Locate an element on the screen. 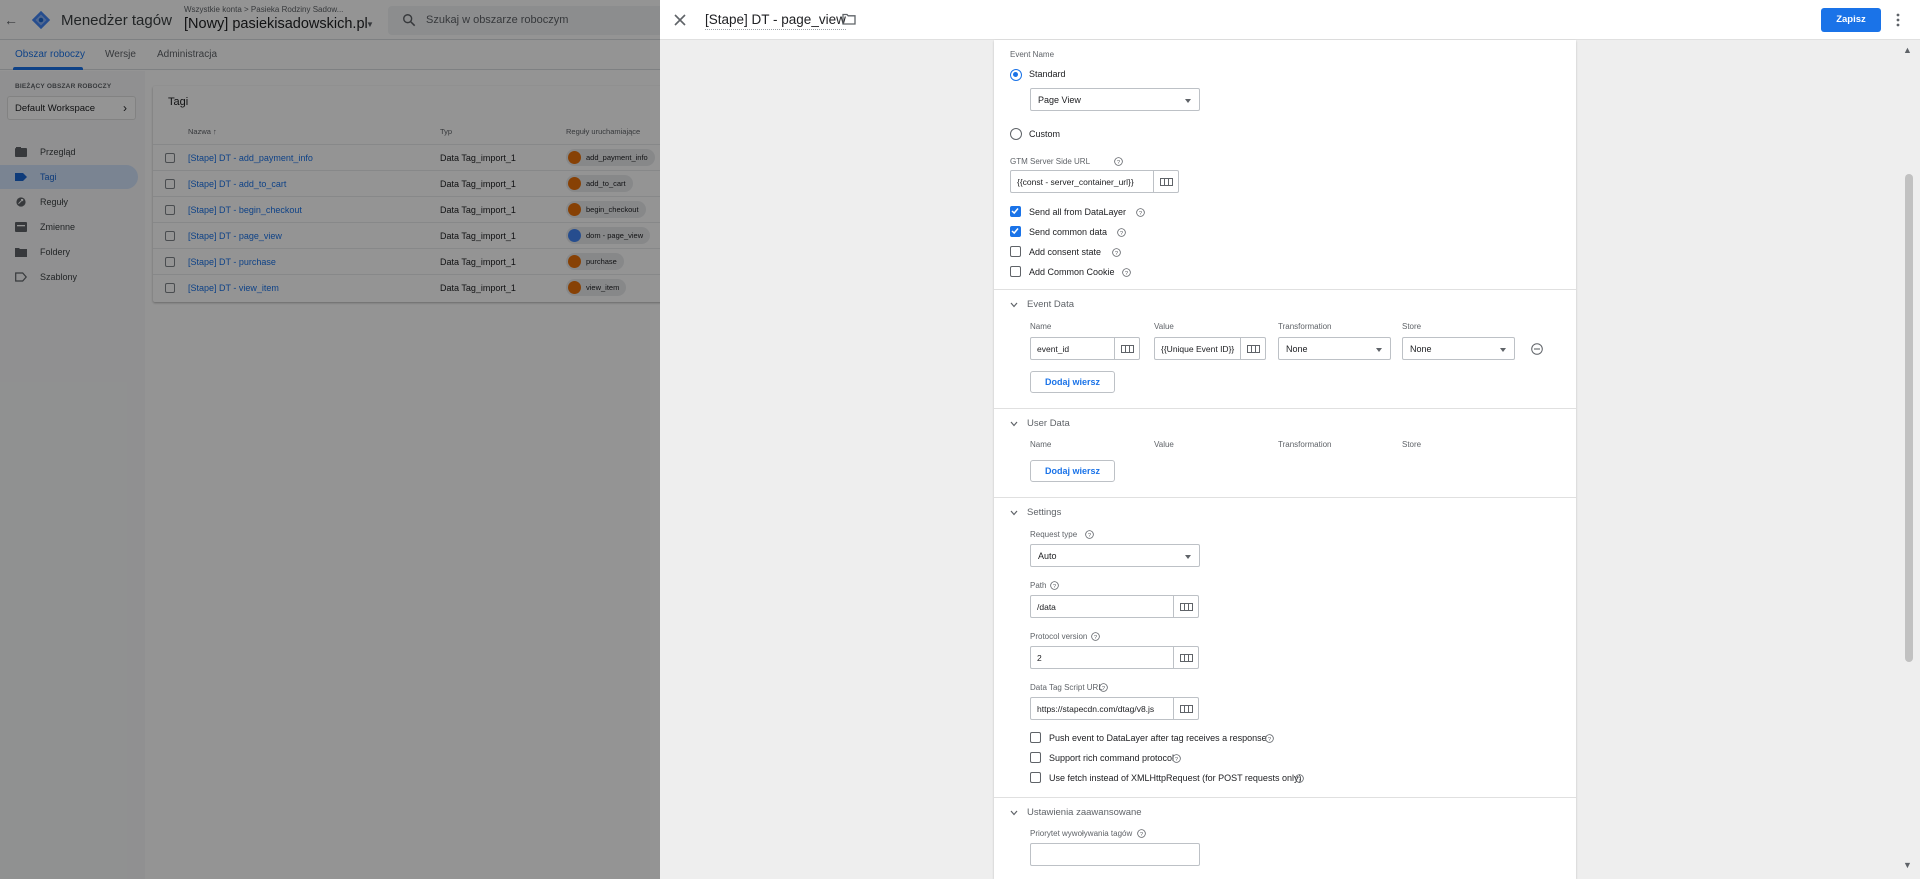 This screenshot has width=1920, height=879. sheet-header: [Stape] DT - page_view Zapisz is located at coordinates (1290, 20).